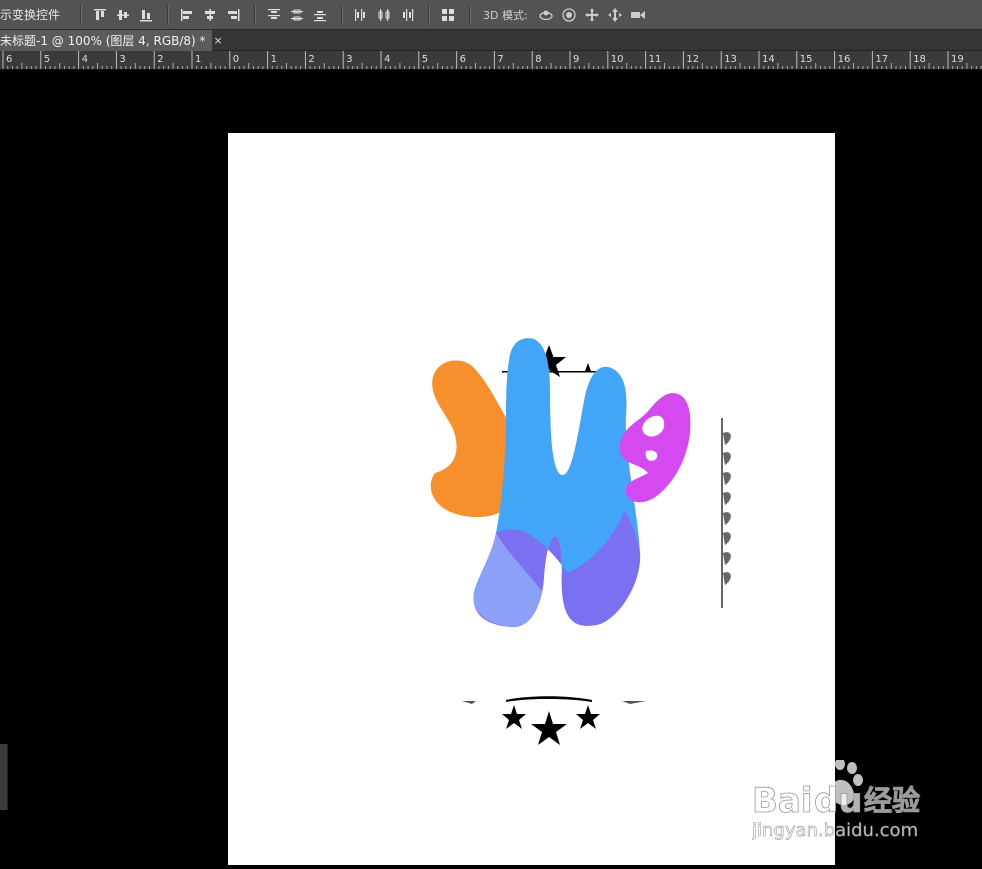  Describe the element at coordinates (274, 15) in the screenshot. I see `distribute-top-icon` at that location.